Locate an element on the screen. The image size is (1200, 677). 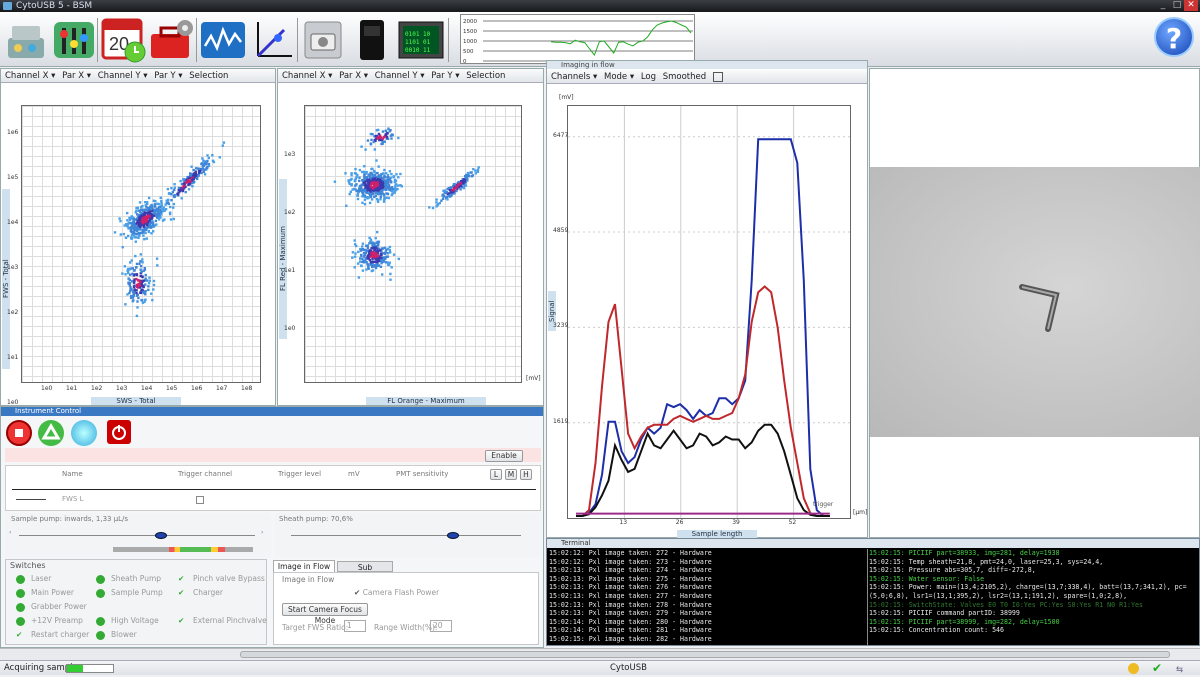
plot1-y-tick: 1e6 is located at coordinates (13, 132).